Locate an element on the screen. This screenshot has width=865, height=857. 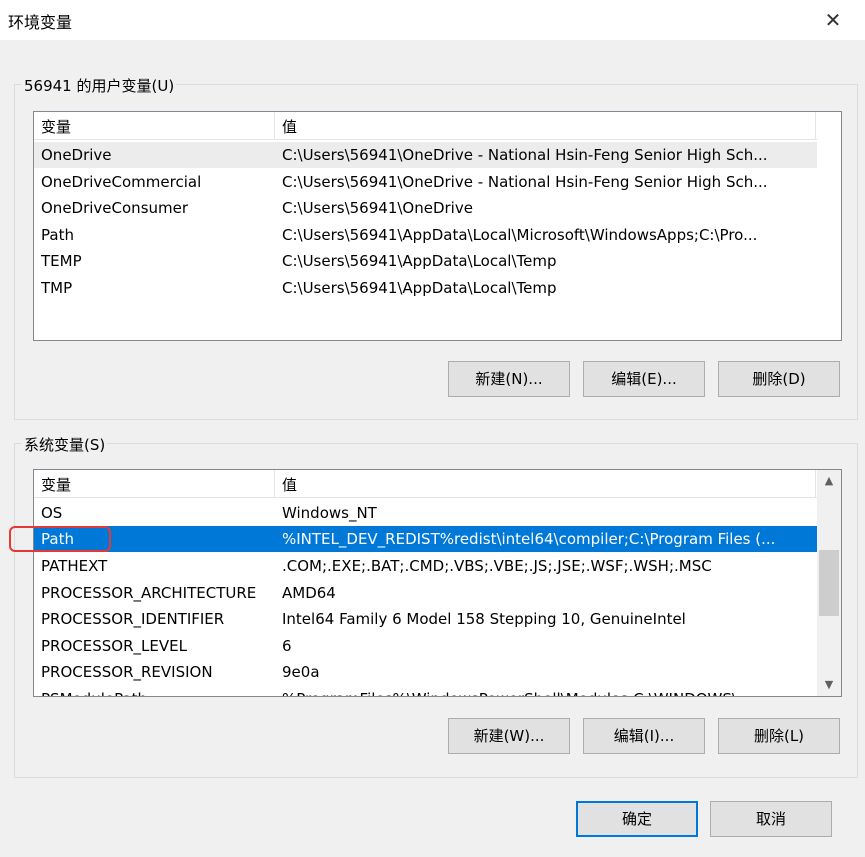
scroll-up-icon: ▲ is located at coordinates (829, 481).